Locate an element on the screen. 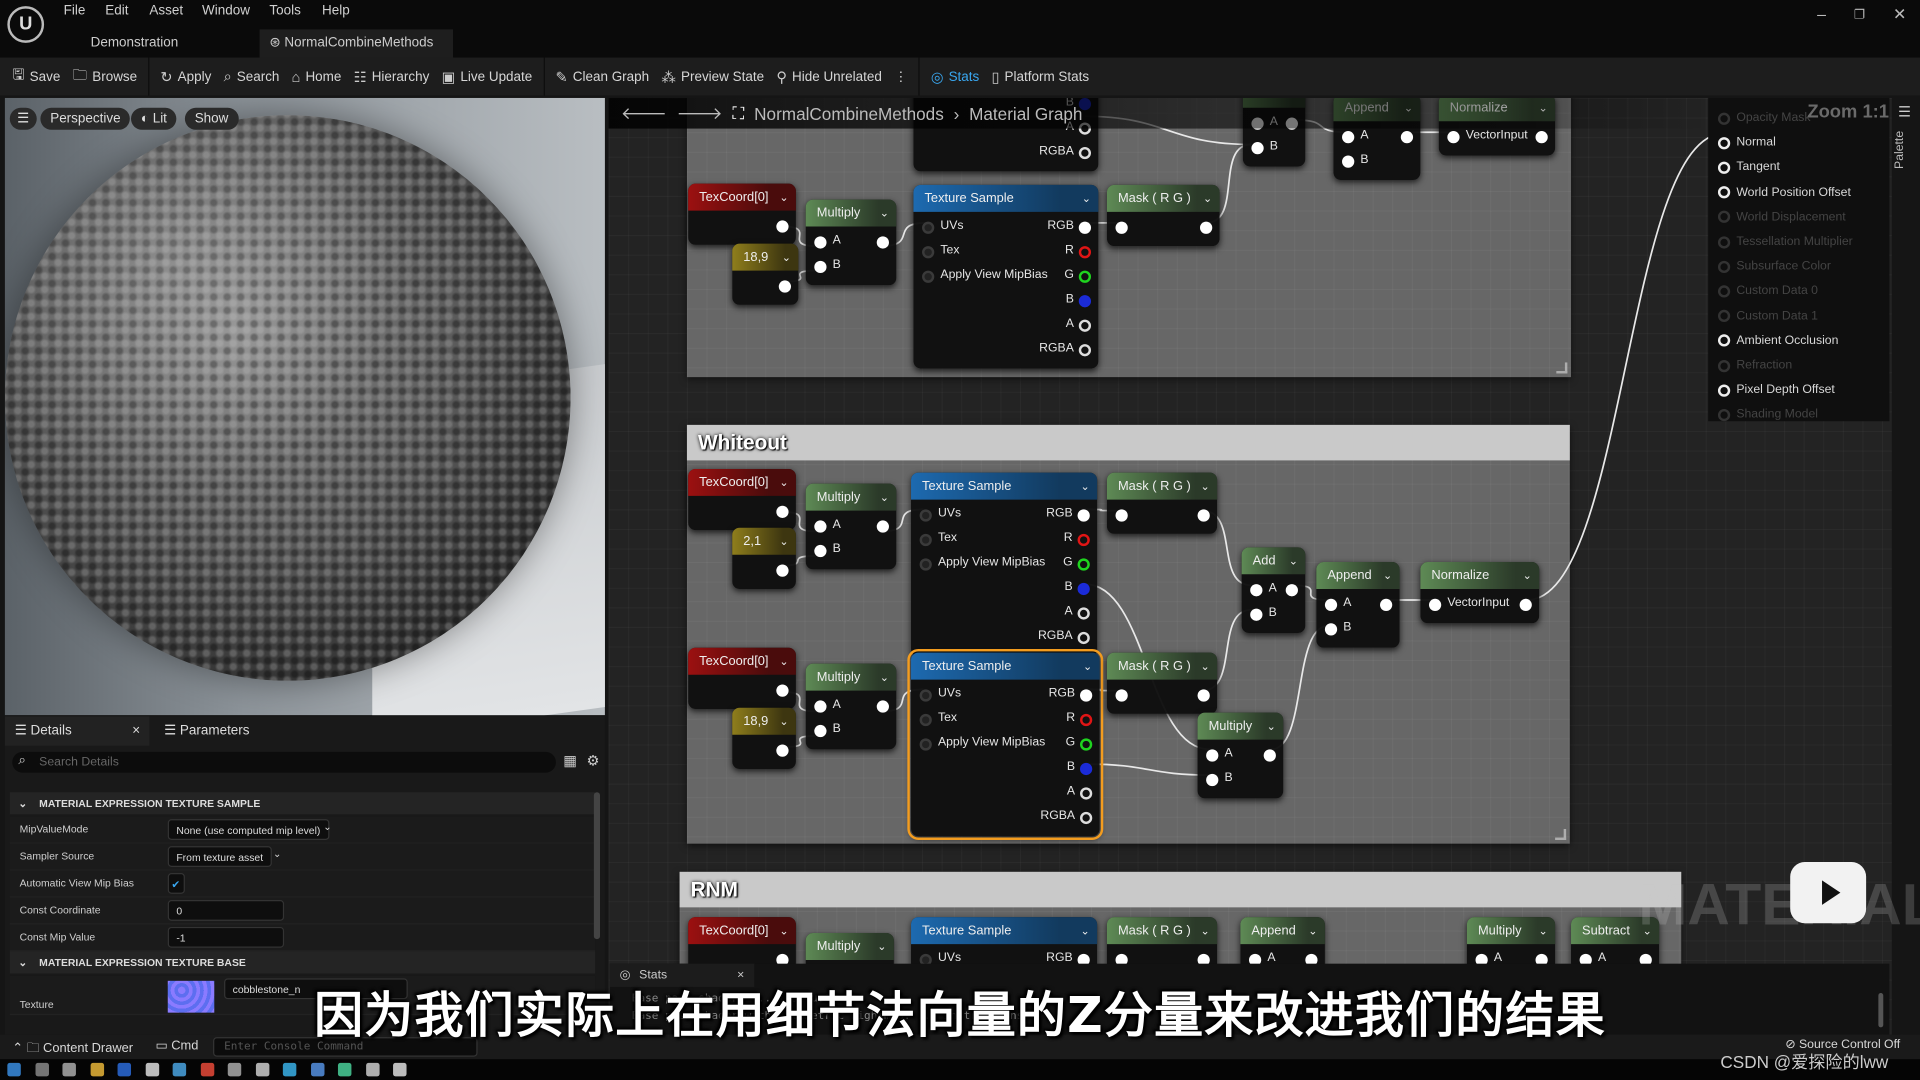 Image resolution: width=1920 pixels, height=1080 pixels. result-pin-pixel-depth-offset: Pixel Depth Offset is located at coordinates (1776, 390).